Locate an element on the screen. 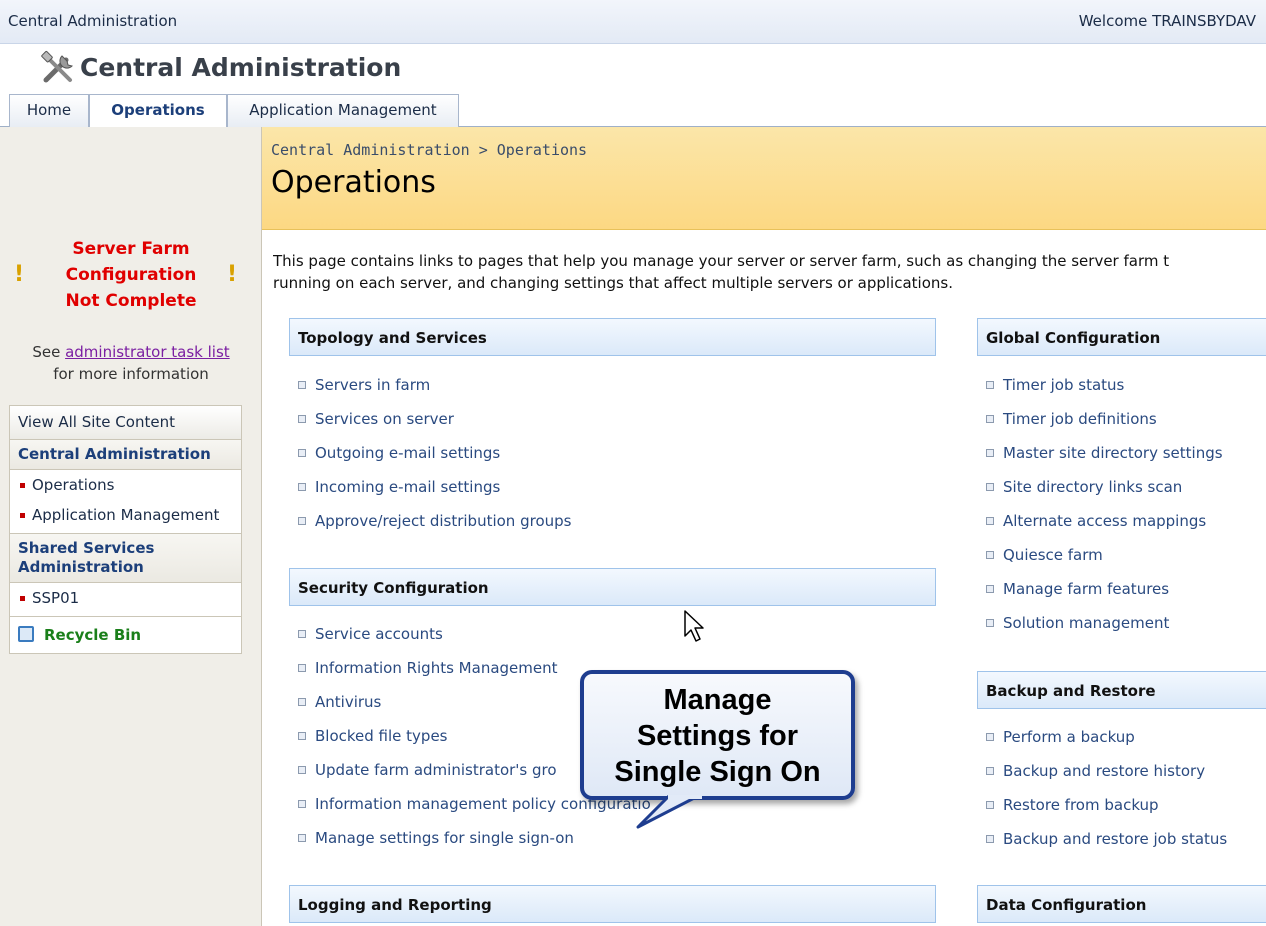 Image resolution: width=1266 pixels, height=926 pixels. timer-job-status-link: Timer job status is located at coordinates (1100, 393).